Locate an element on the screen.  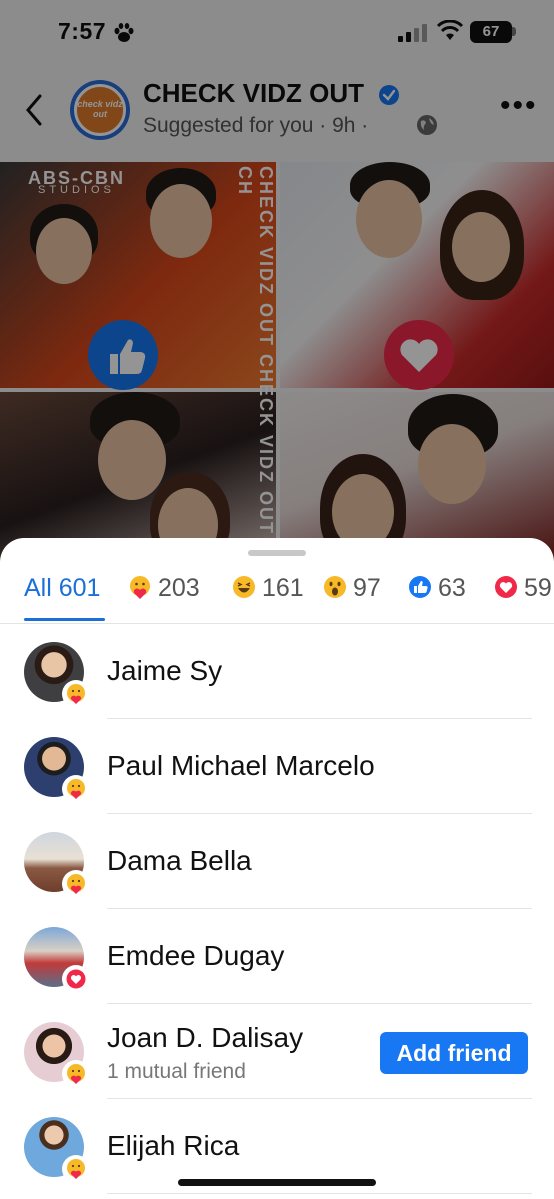
mutual-friends-text: 1 mutual friend is located at coordinates (176, 1071).